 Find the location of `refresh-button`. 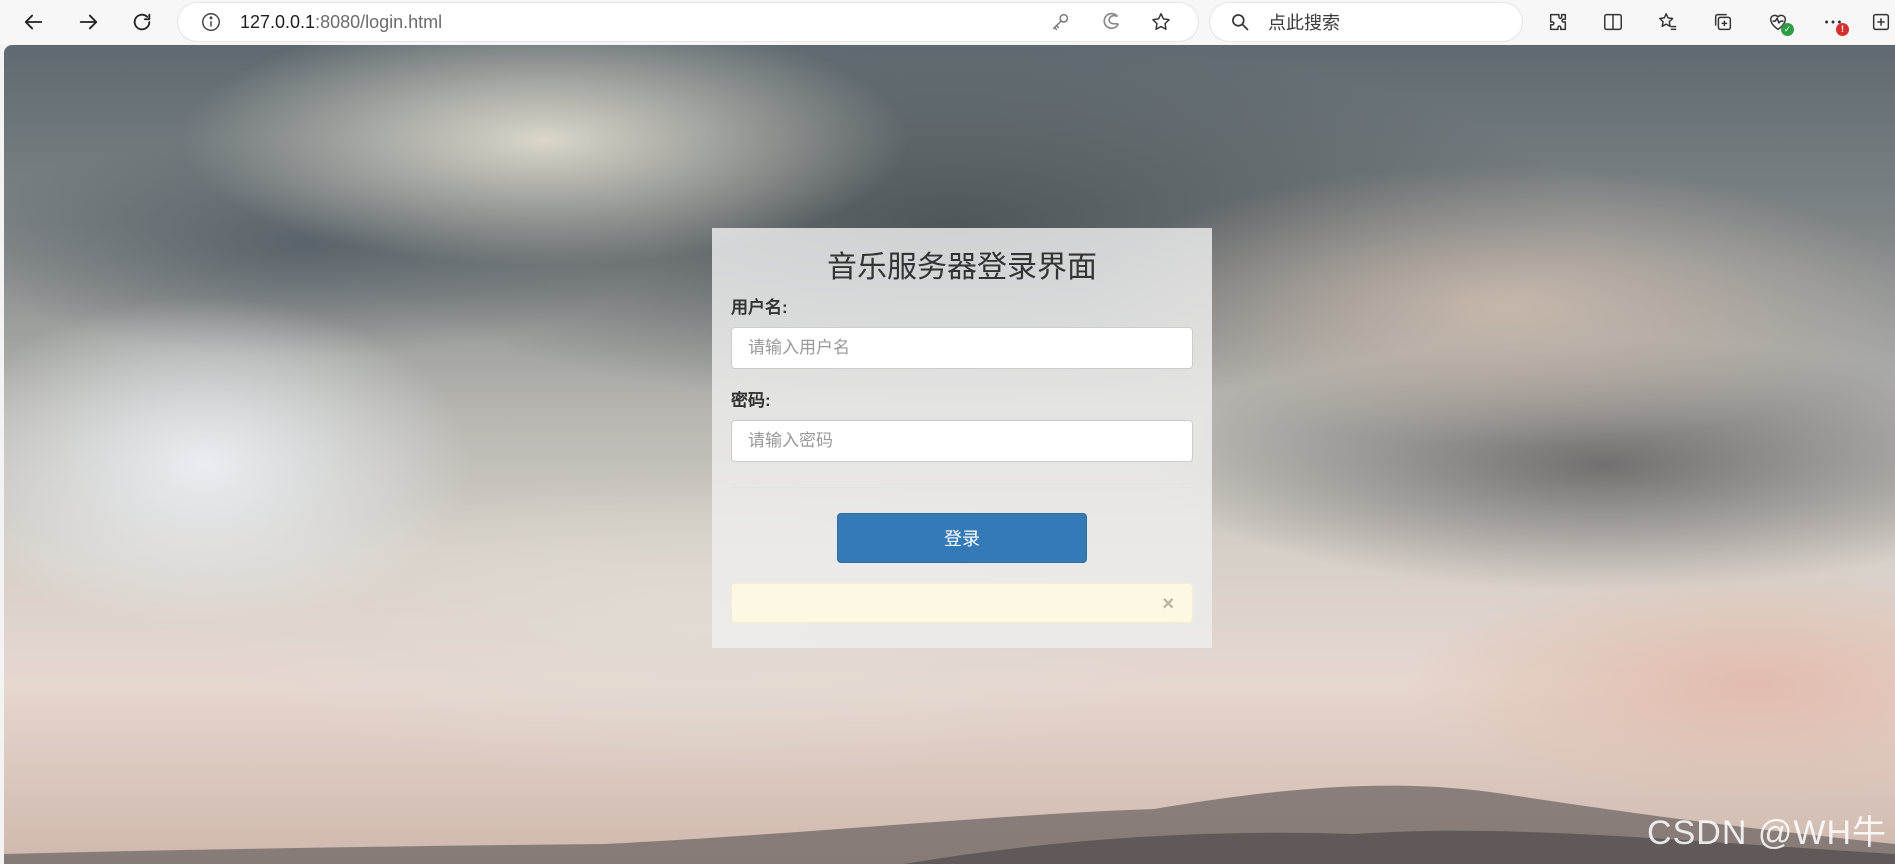

refresh-button is located at coordinates (142, 22).